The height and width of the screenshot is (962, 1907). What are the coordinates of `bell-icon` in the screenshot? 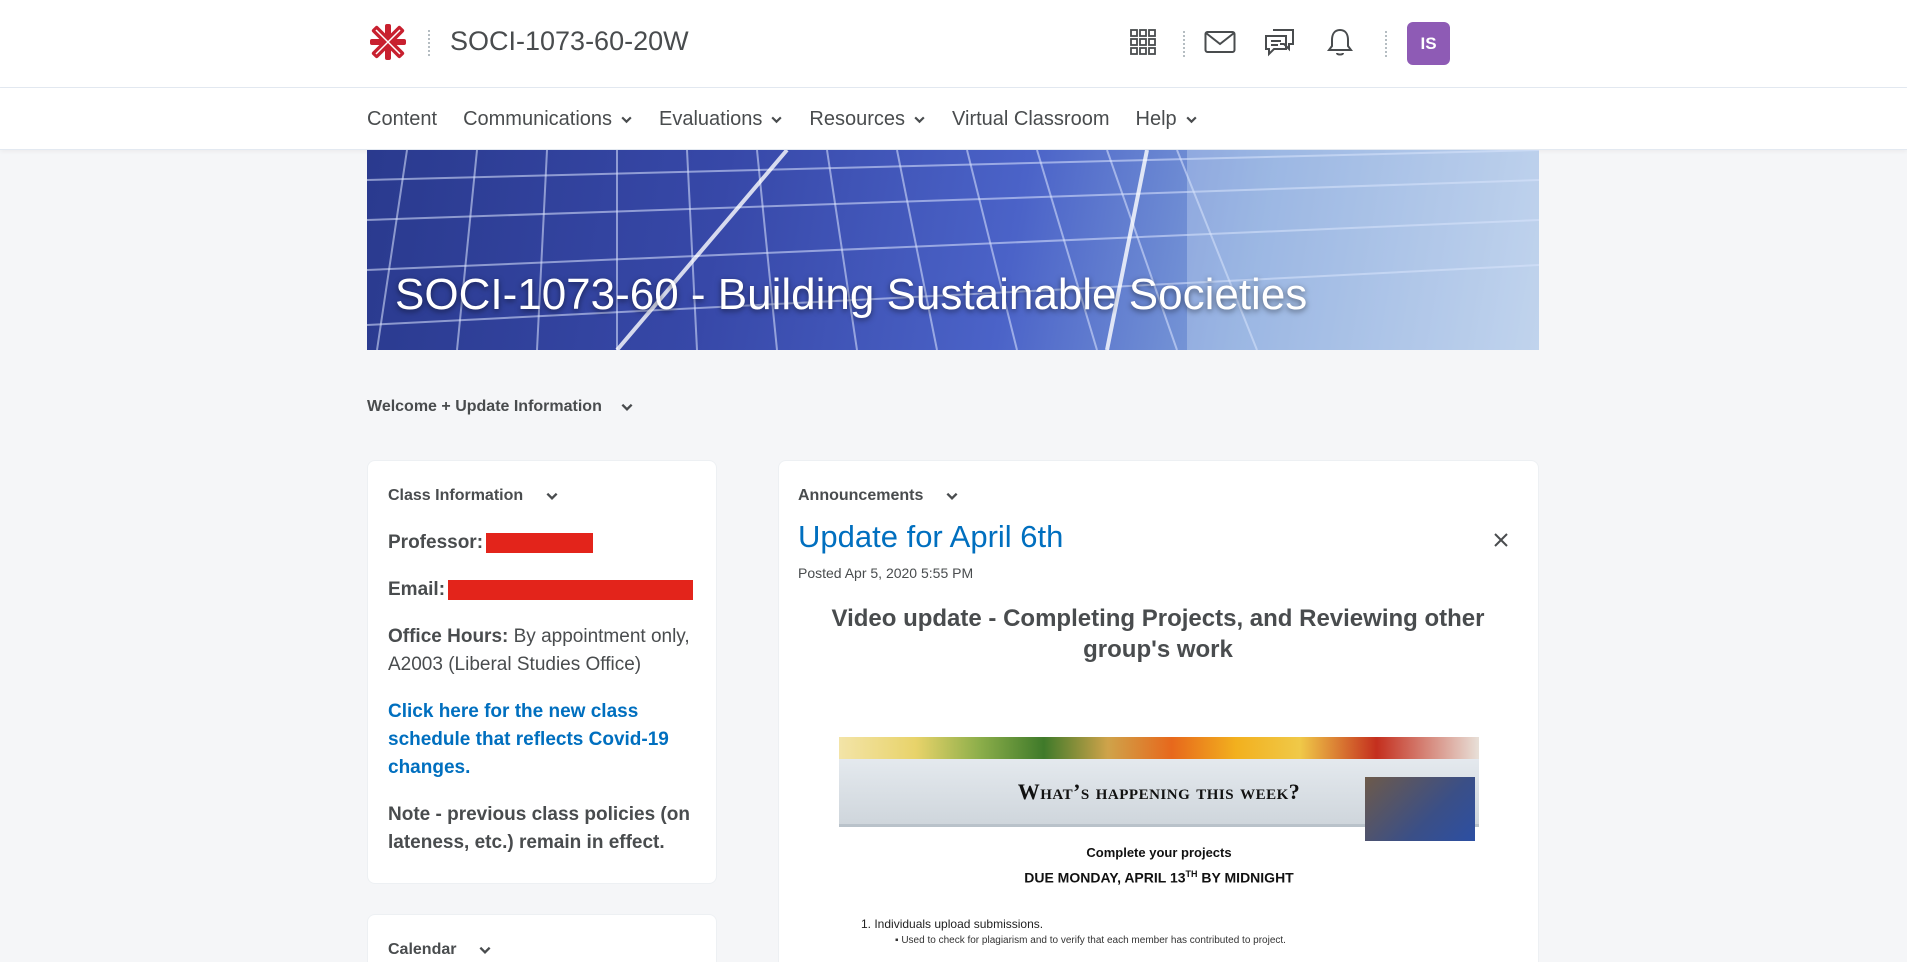 It's located at (1340, 42).